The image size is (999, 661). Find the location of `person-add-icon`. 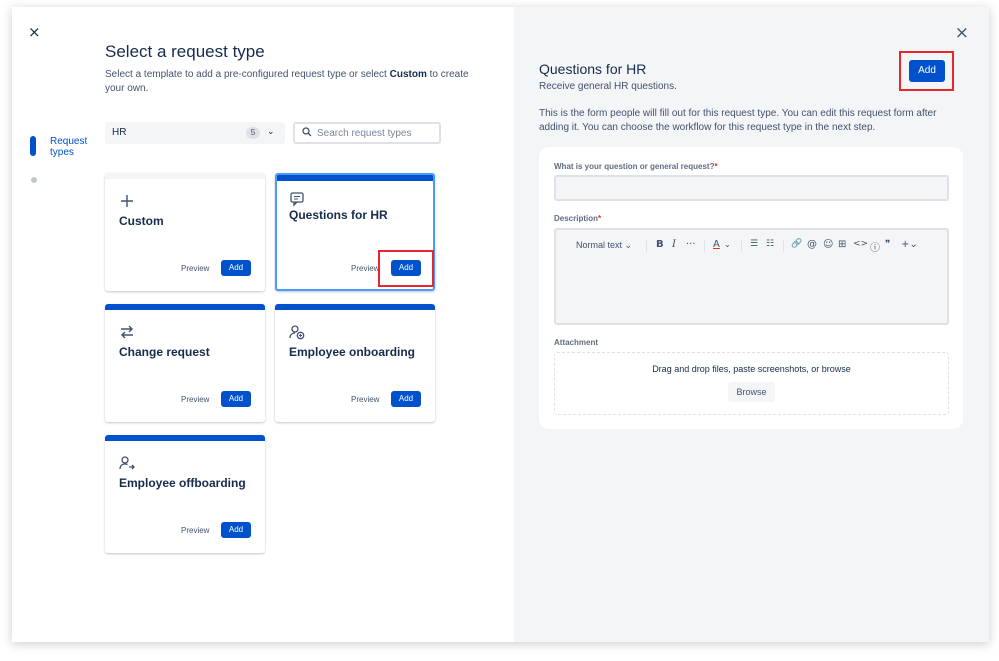

person-add-icon is located at coordinates (297, 332).